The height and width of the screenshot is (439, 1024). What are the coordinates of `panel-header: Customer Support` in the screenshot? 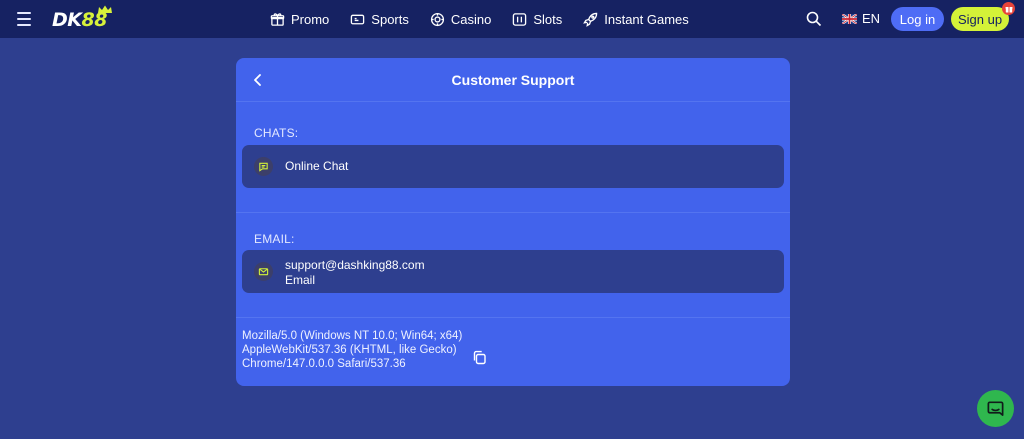 It's located at (513, 80).